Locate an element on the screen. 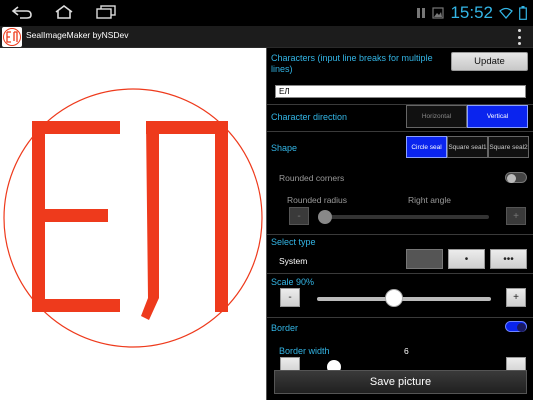  scale-increase-button: + is located at coordinates (516, 297).